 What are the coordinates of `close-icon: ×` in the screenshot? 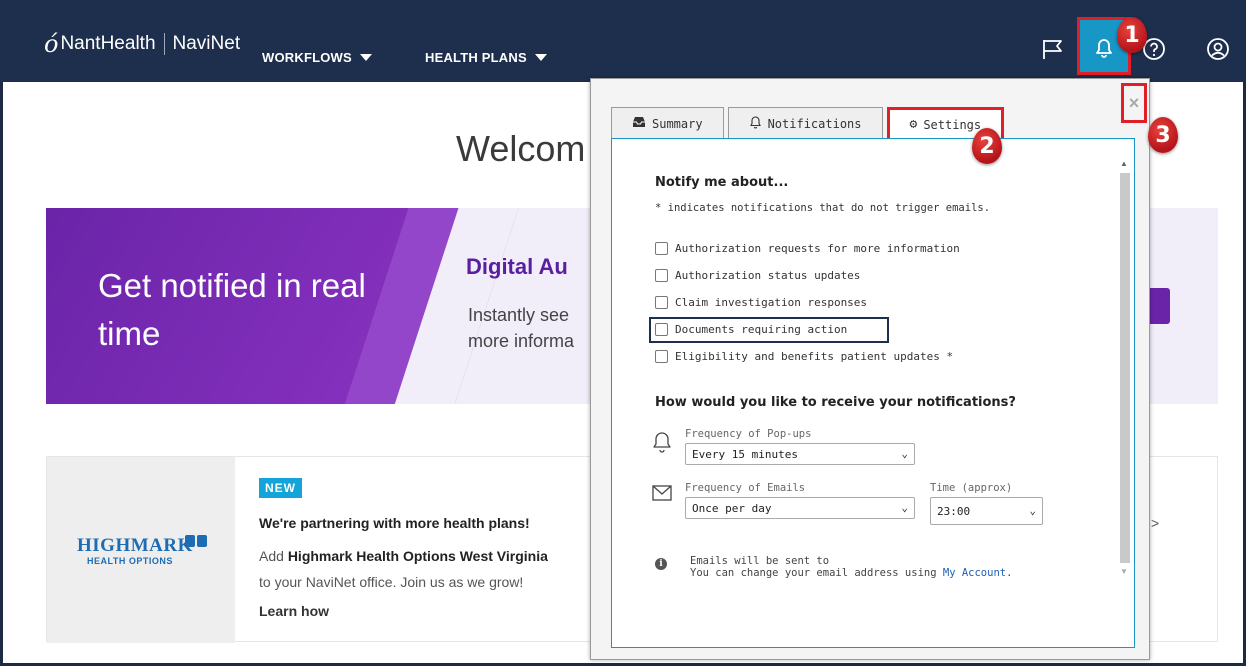 It's located at (1134, 102).